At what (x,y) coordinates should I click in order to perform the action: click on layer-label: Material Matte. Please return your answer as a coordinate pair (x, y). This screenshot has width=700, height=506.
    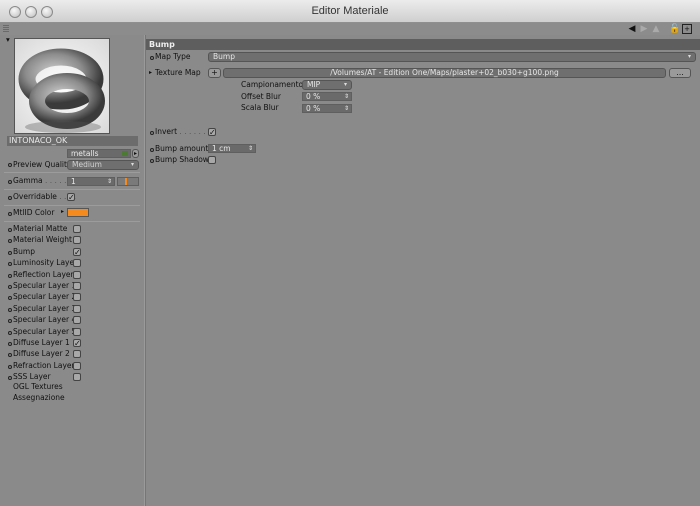
    Looking at the image, I should click on (40, 229).